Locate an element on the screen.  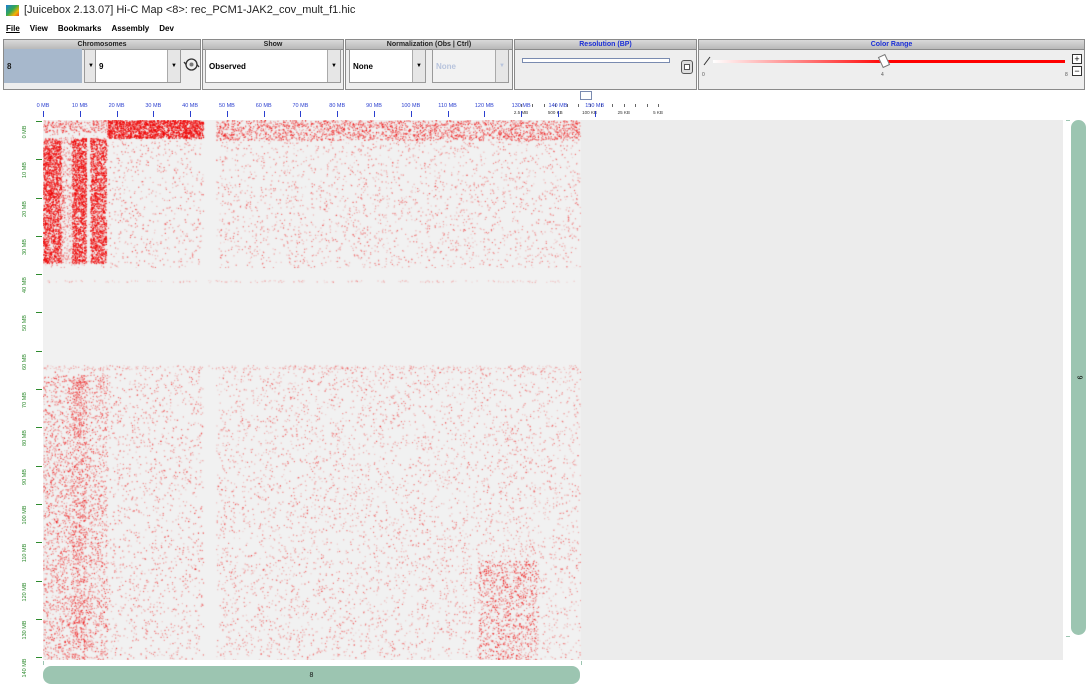
y-axis-tick-label: 30 MB is located at coordinates (25, 246).